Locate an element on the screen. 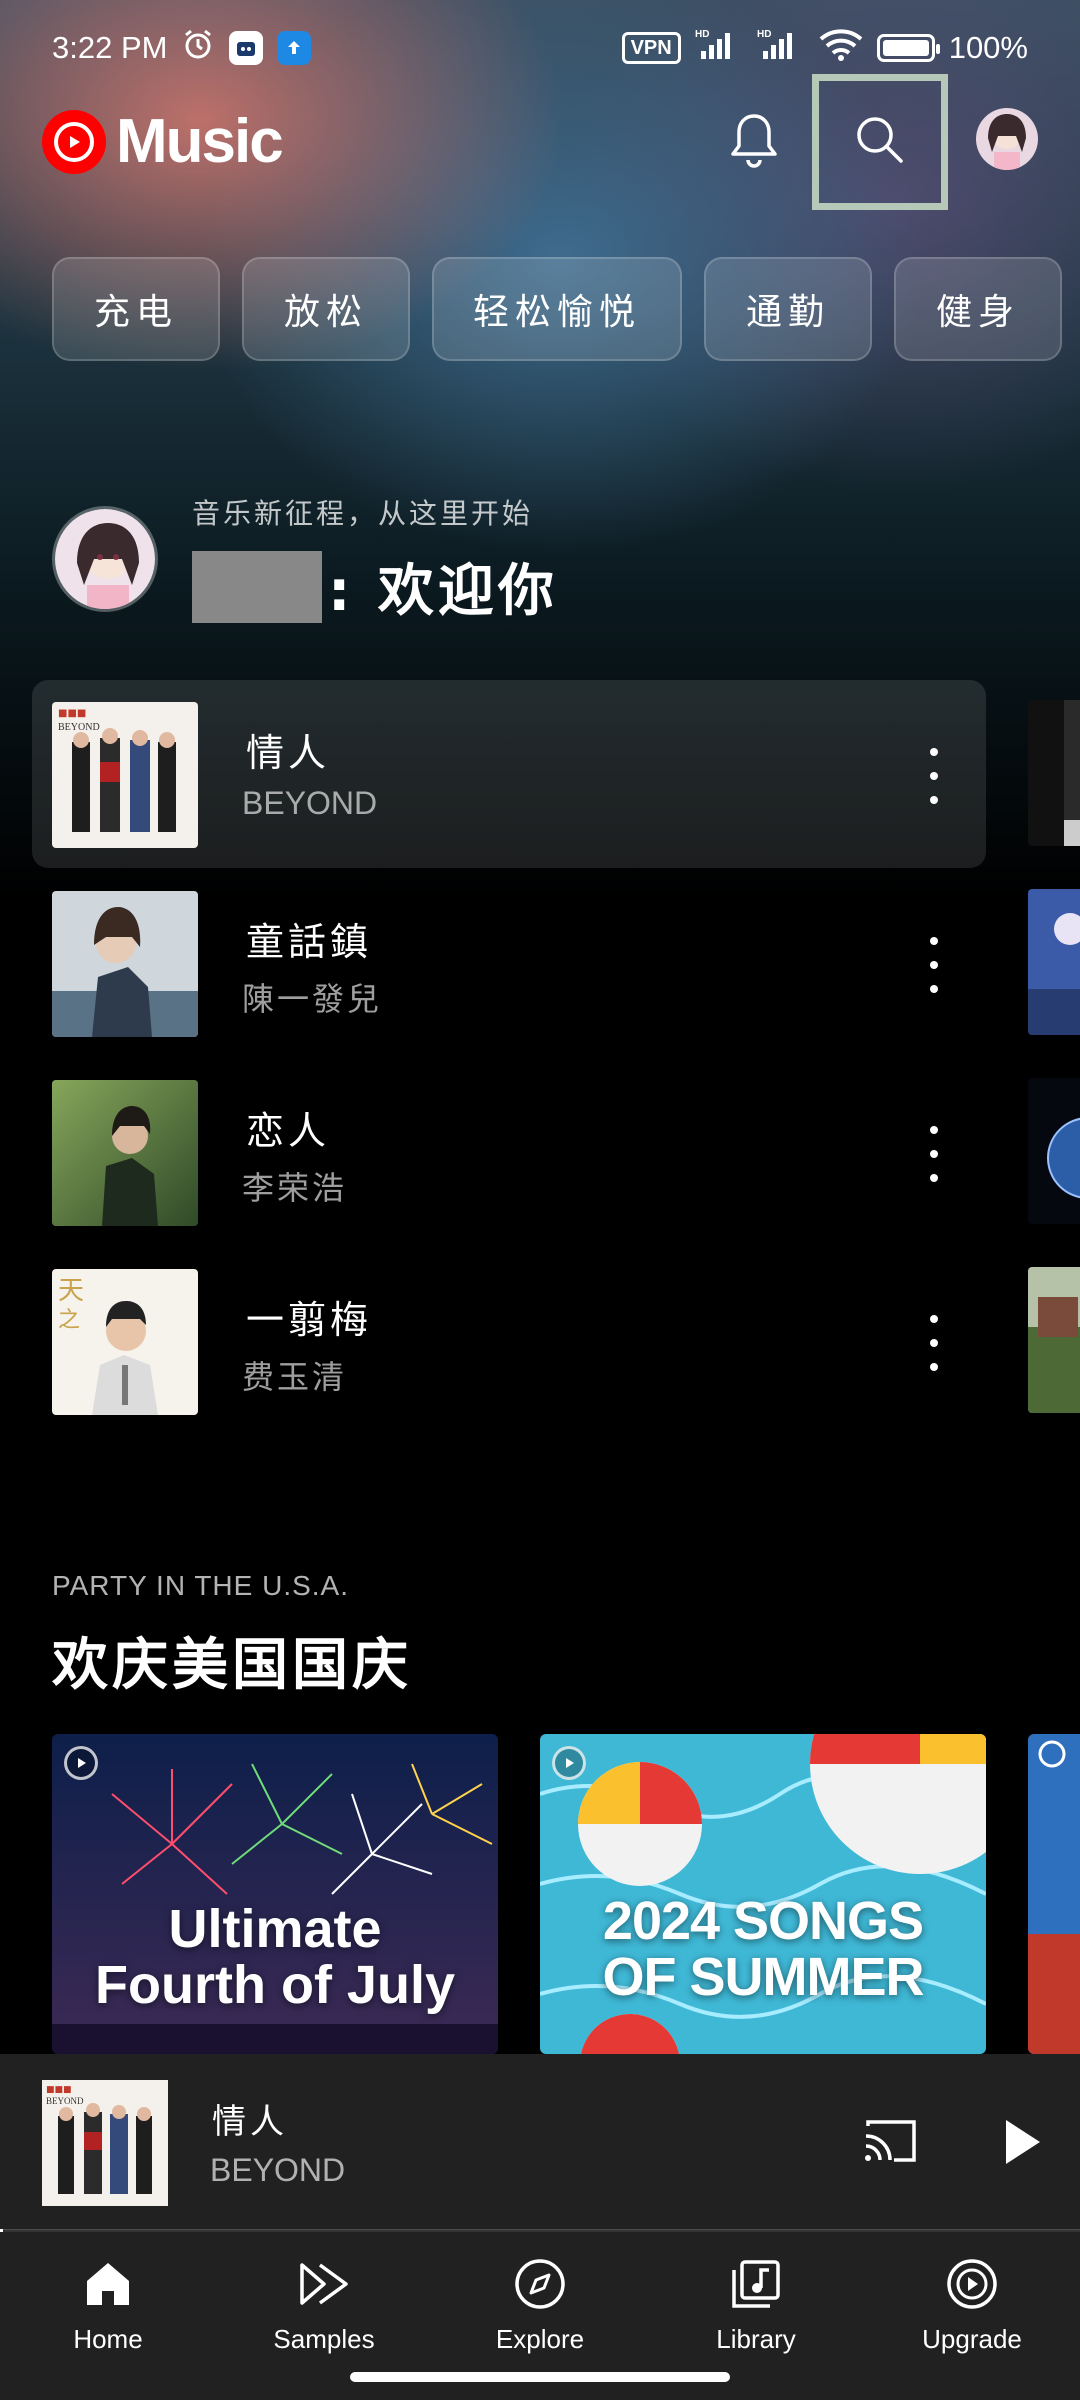 This screenshot has height=2400, width=1080. song-artist: 费玉清 is located at coordinates (295, 1377).